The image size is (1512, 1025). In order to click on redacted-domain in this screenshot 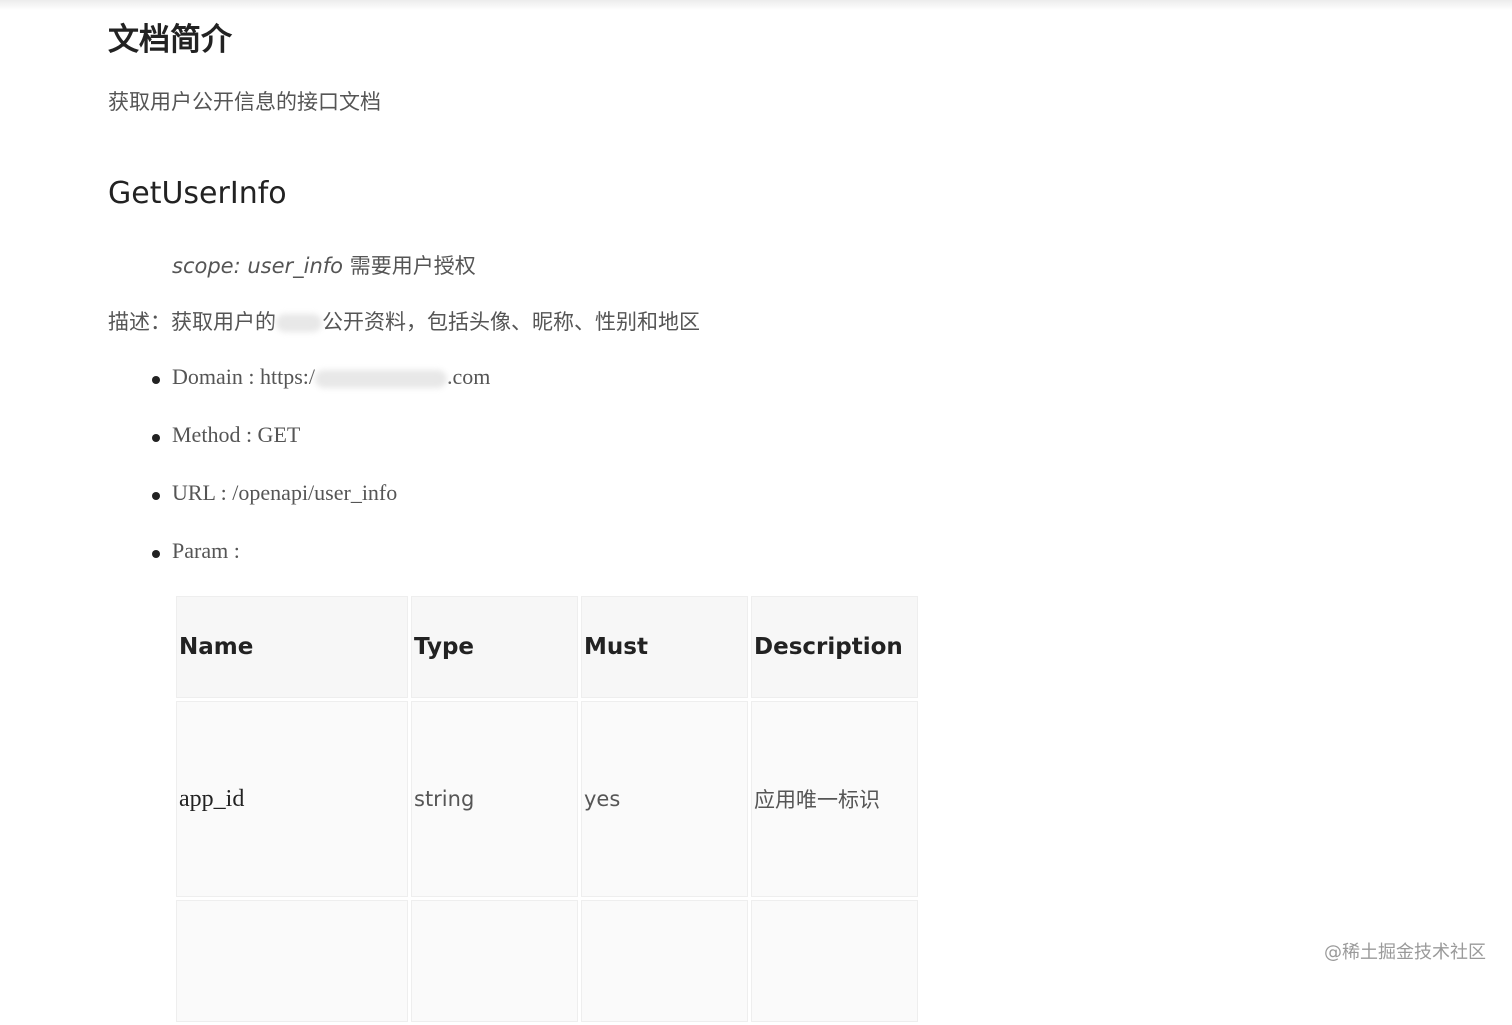, I will do `click(381, 378)`.